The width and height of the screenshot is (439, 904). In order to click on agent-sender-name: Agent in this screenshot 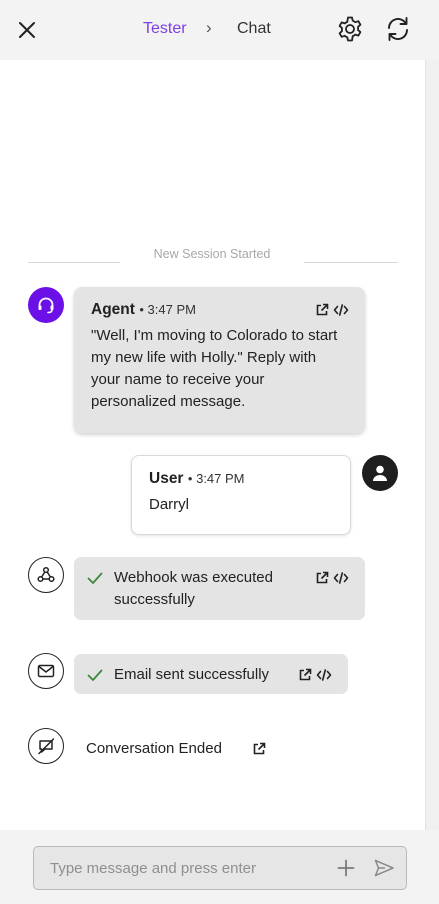, I will do `click(113, 309)`.